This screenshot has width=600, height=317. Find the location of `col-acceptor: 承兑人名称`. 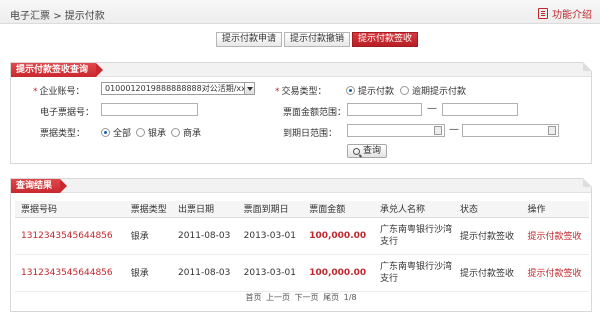

col-acceptor: 承兑人名称 is located at coordinates (413, 209).